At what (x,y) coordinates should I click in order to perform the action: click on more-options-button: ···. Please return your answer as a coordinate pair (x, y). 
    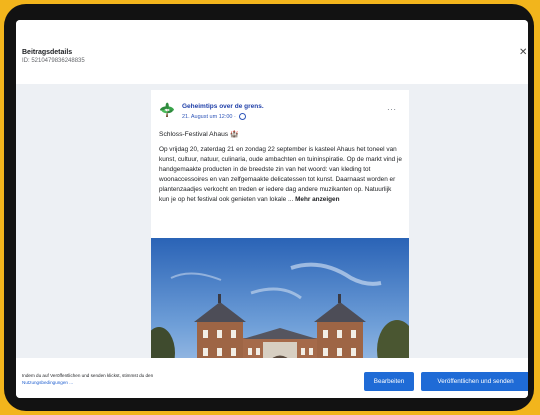
    Looking at the image, I should click on (392, 109).